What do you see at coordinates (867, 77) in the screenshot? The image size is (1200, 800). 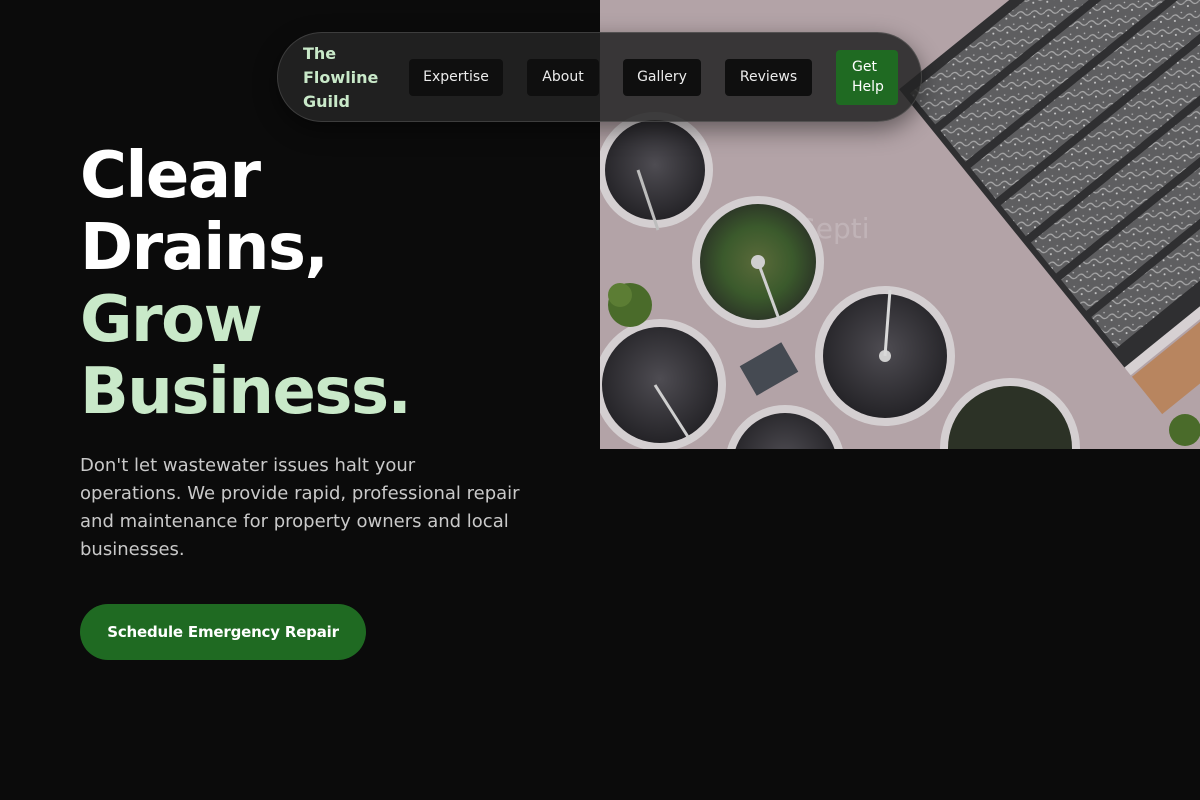 I see `get-help-button: Get Help` at bounding box center [867, 77].